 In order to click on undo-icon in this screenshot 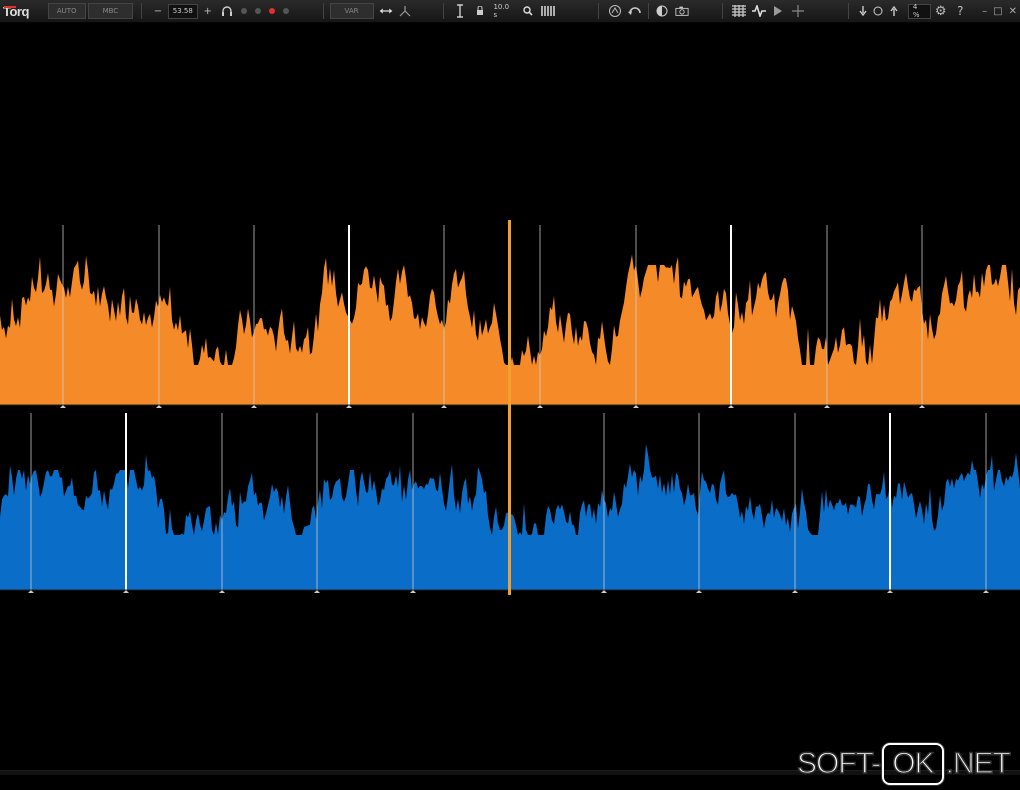, I will do `click(635, 11)`.